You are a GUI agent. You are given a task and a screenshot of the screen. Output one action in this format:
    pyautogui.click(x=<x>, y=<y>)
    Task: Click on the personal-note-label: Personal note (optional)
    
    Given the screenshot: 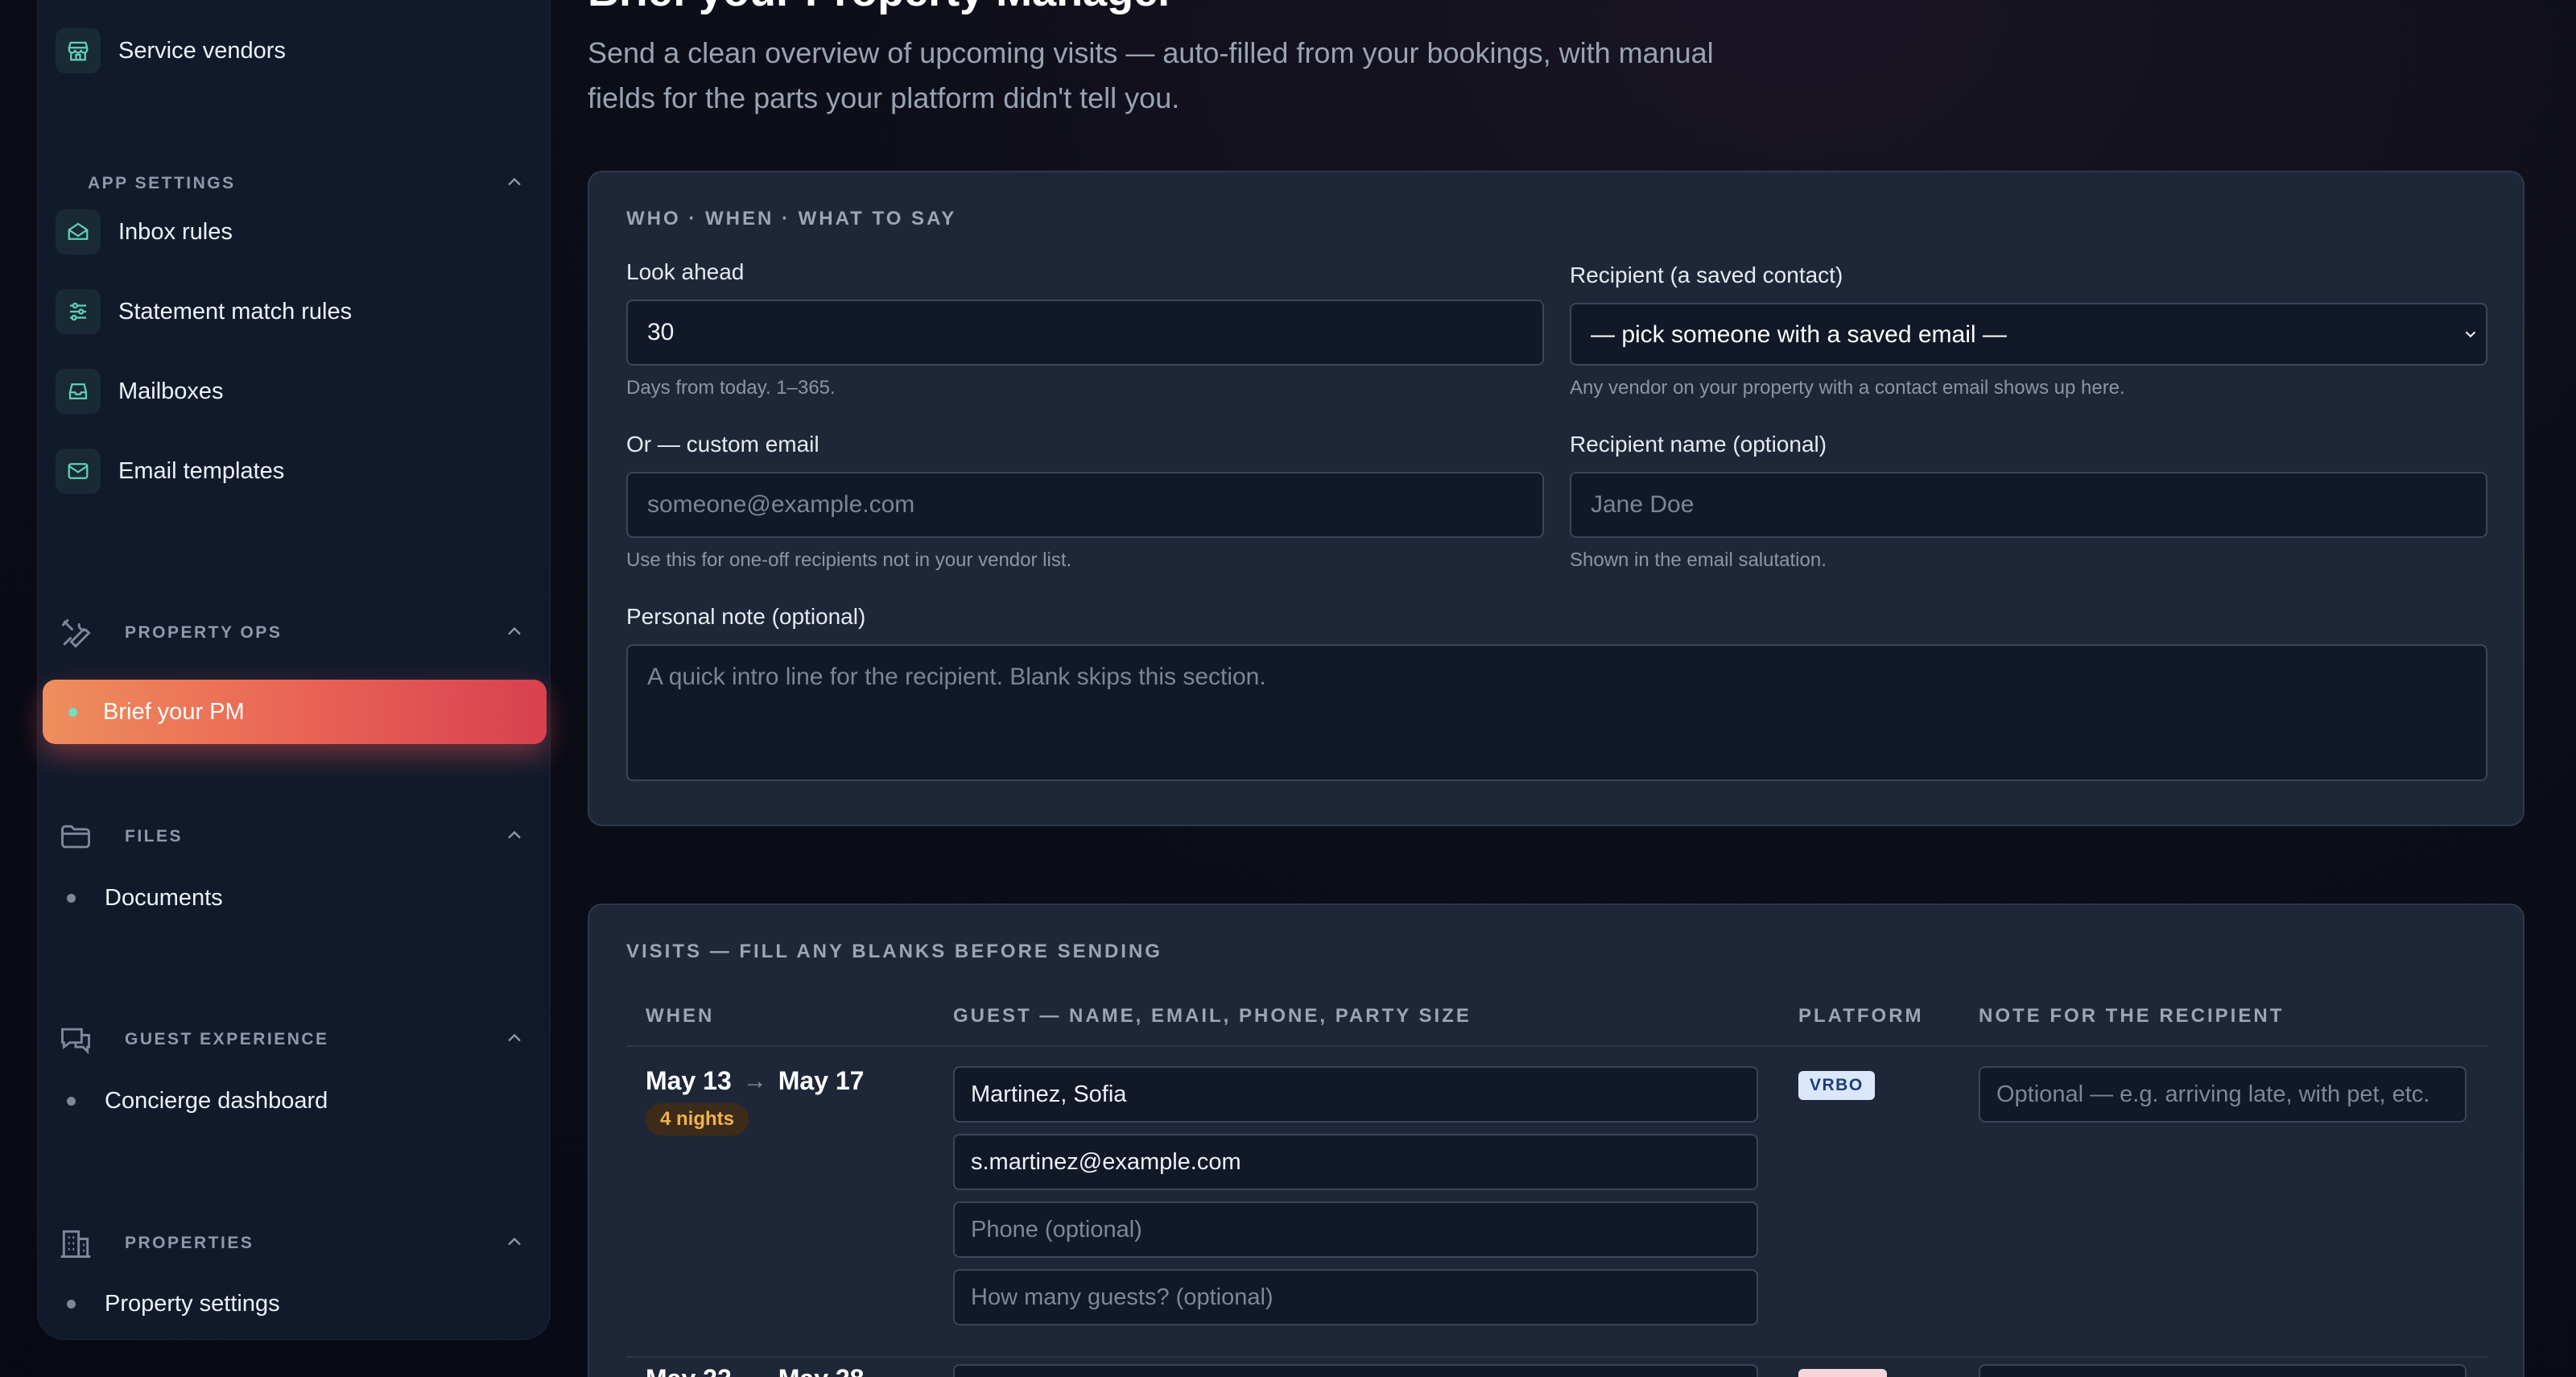 What is the action you would take?
    pyautogui.click(x=746, y=616)
    